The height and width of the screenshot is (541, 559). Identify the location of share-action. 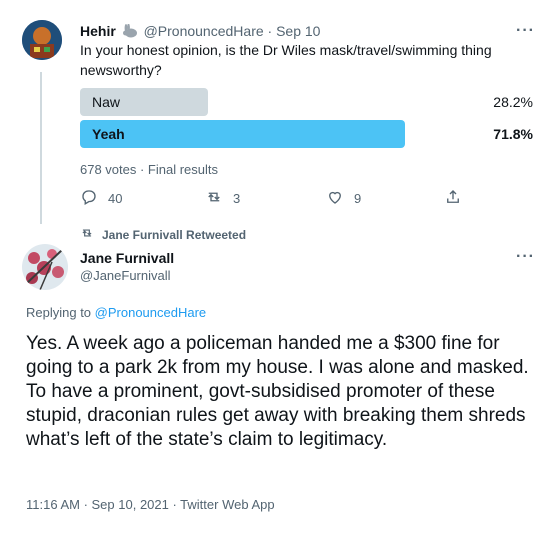
(453, 198).